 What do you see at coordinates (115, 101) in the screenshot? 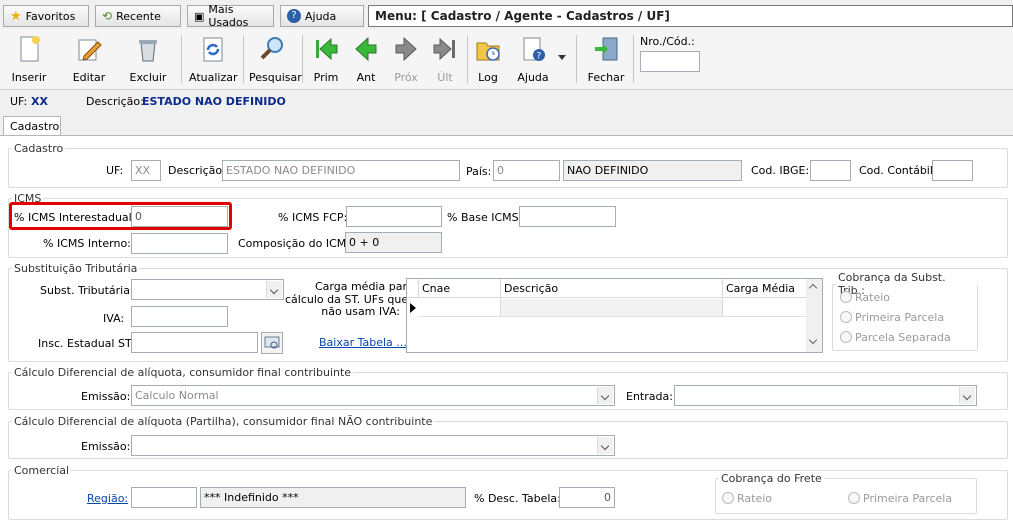
I see `descricao-info-label: Descrição:` at bounding box center [115, 101].